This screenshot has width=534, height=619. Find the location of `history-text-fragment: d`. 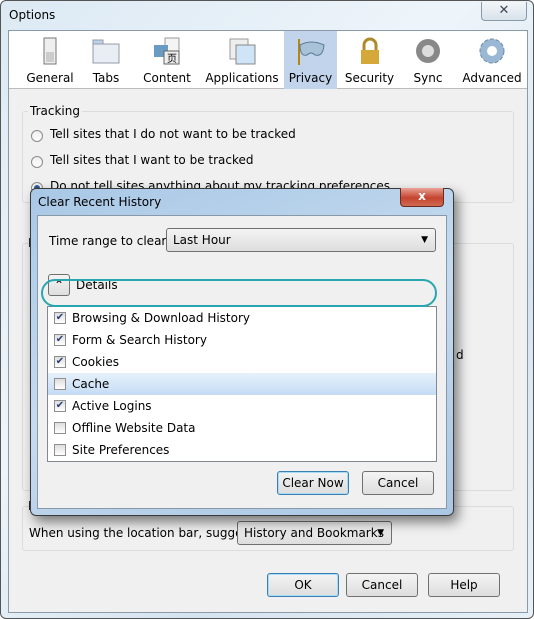

history-text-fragment: d is located at coordinates (460, 355).